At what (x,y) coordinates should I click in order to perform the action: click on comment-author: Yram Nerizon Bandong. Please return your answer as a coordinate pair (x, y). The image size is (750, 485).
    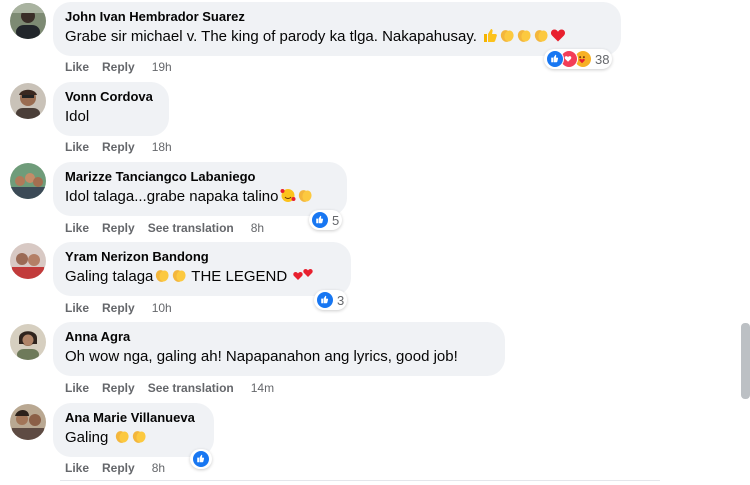
    Looking at the image, I should click on (202, 257).